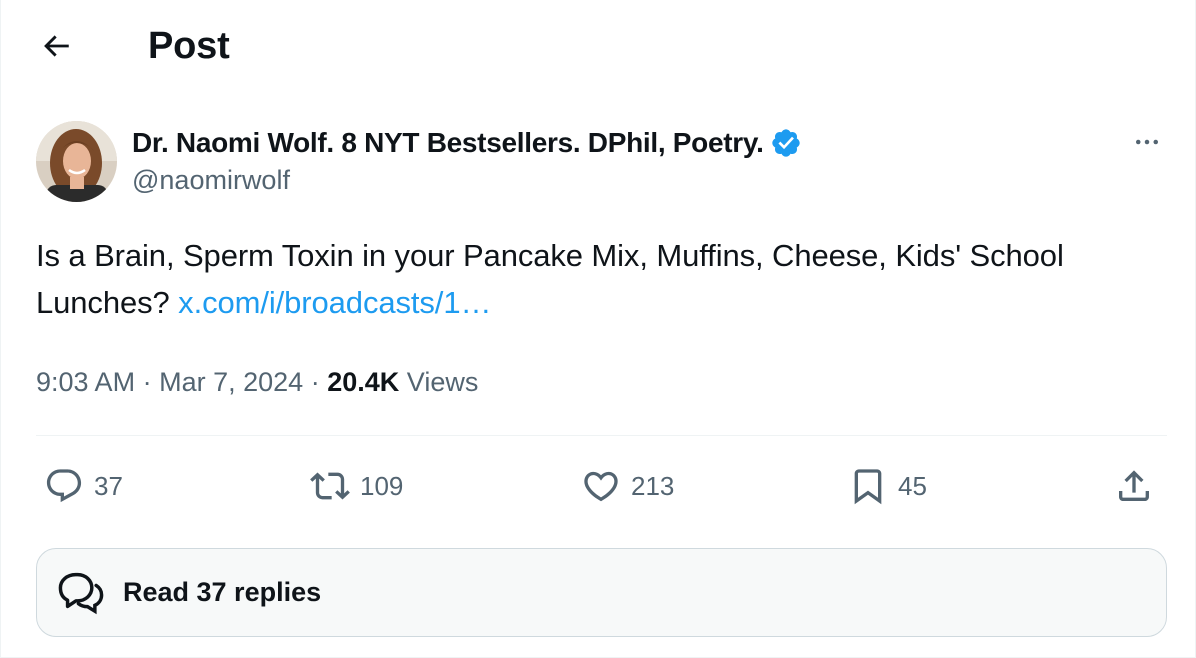  What do you see at coordinates (912, 485) in the screenshot?
I see `bookmark-count: 45` at bounding box center [912, 485].